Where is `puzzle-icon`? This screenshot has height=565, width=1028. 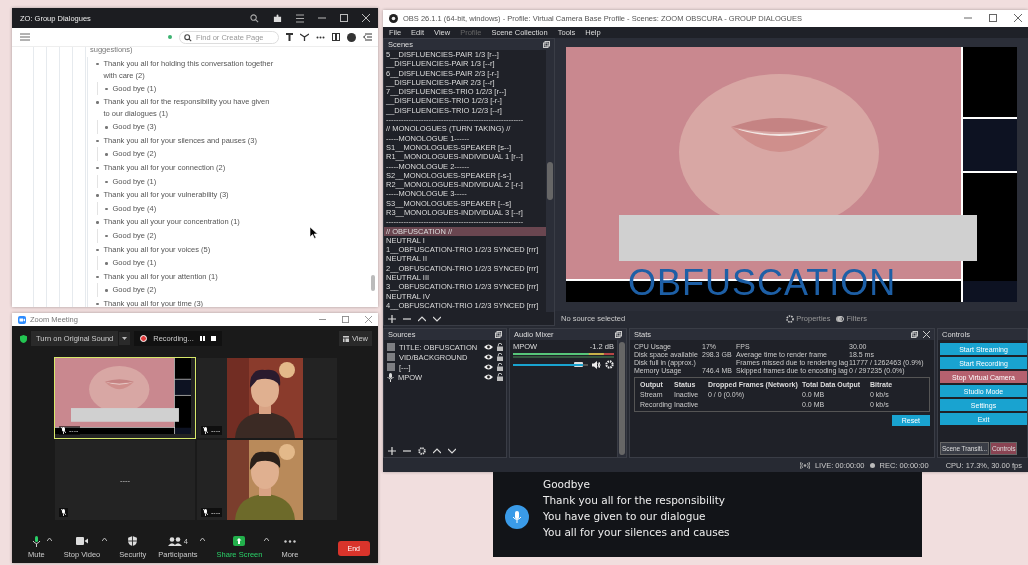 puzzle-icon is located at coordinates (277, 18).